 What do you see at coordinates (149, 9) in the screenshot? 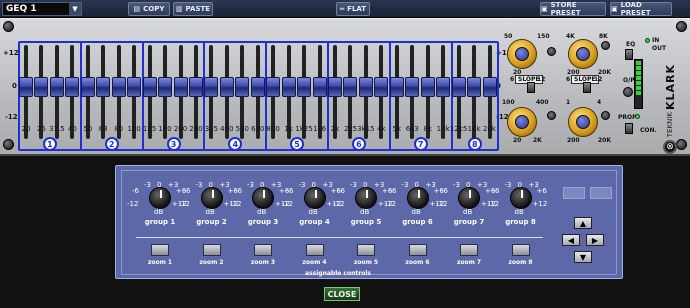
I see `copy-button: ▤ COPY` at bounding box center [149, 9].